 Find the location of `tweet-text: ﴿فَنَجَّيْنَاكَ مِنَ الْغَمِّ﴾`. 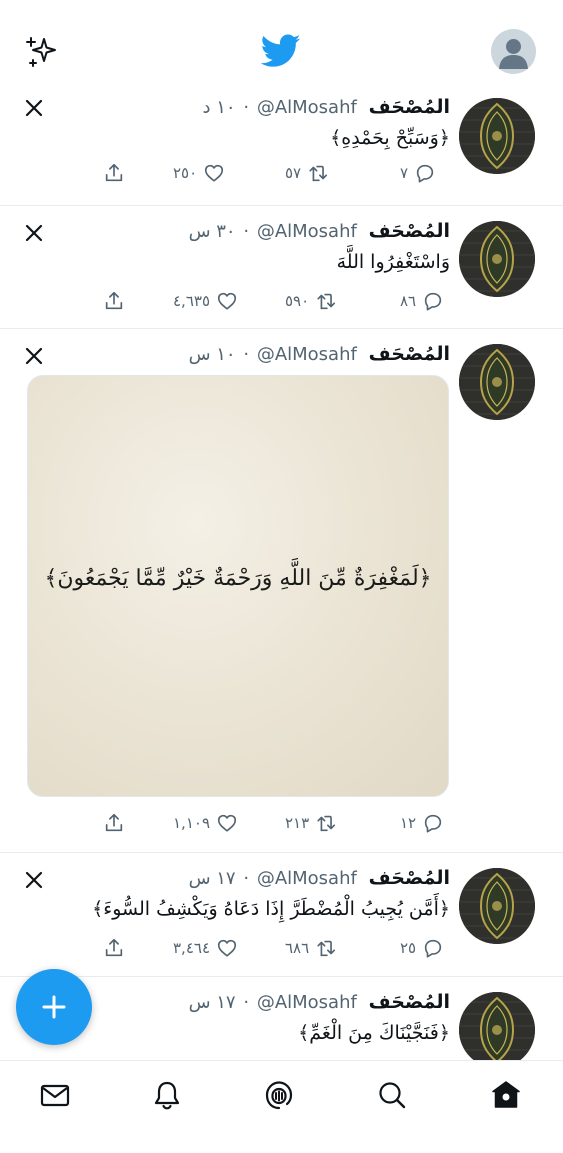

tweet-text: ﴿فَنَجَّيْنَاكَ مِنَ الْغَمِّ﴾ is located at coordinates (374, 1033).